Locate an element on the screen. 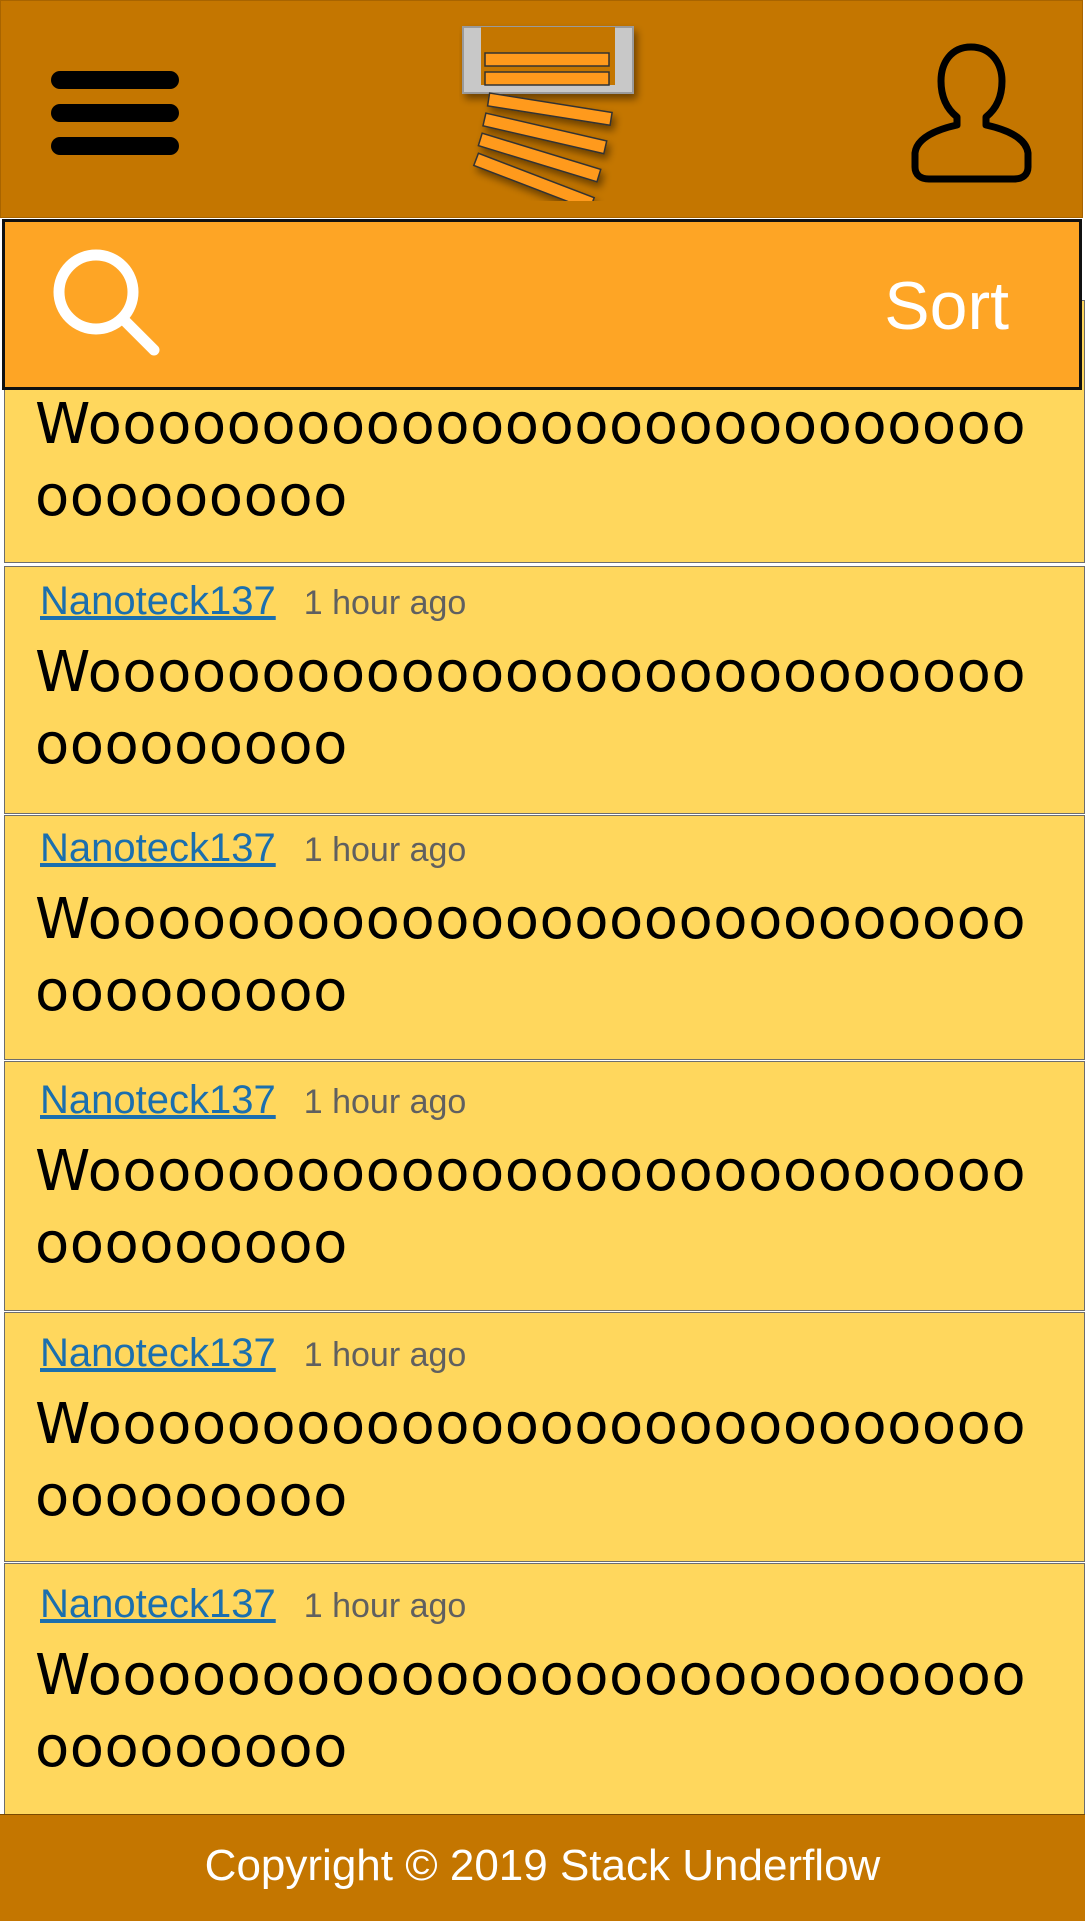  copyright-text: Copyright © 2019 Stack Underflow is located at coordinates (542, 1865).